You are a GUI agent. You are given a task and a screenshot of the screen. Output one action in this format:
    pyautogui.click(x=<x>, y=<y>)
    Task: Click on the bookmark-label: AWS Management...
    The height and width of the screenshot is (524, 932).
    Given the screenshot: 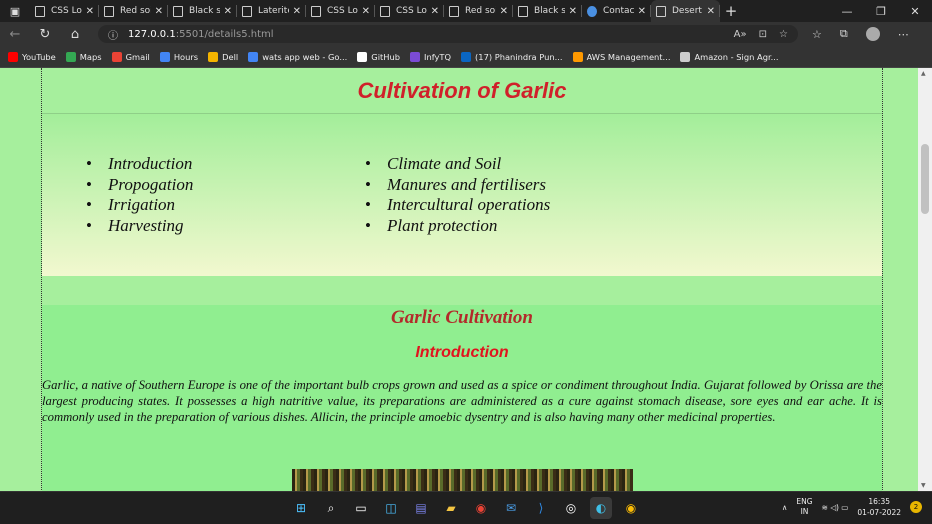 What is the action you would take?
    pyautogui.click(x=628, y=56)
    